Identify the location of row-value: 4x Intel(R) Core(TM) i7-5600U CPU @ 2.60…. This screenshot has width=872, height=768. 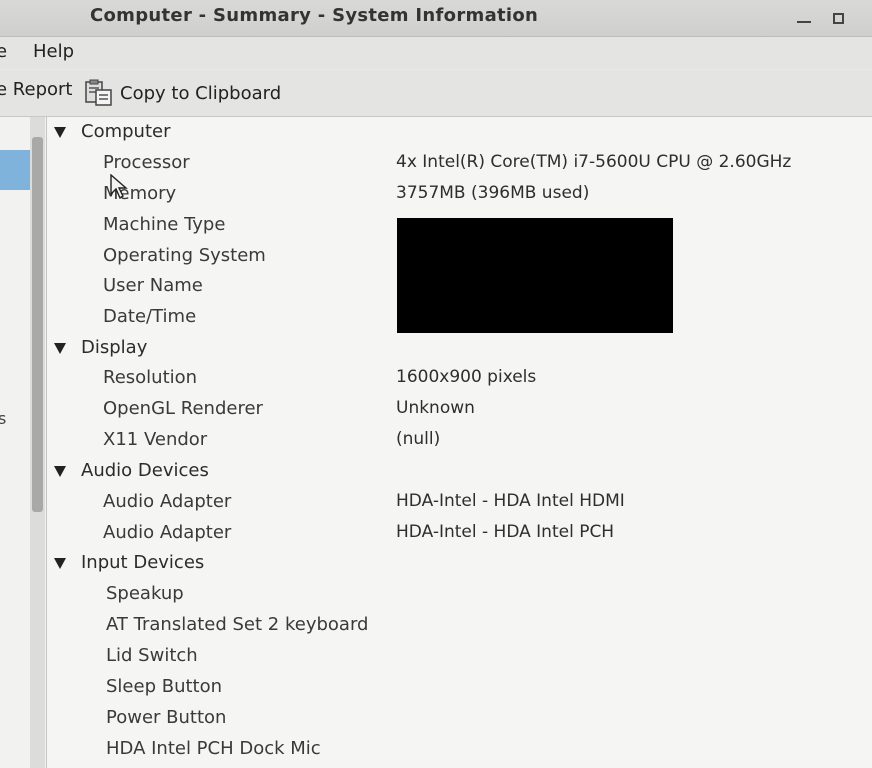
(594, 162).